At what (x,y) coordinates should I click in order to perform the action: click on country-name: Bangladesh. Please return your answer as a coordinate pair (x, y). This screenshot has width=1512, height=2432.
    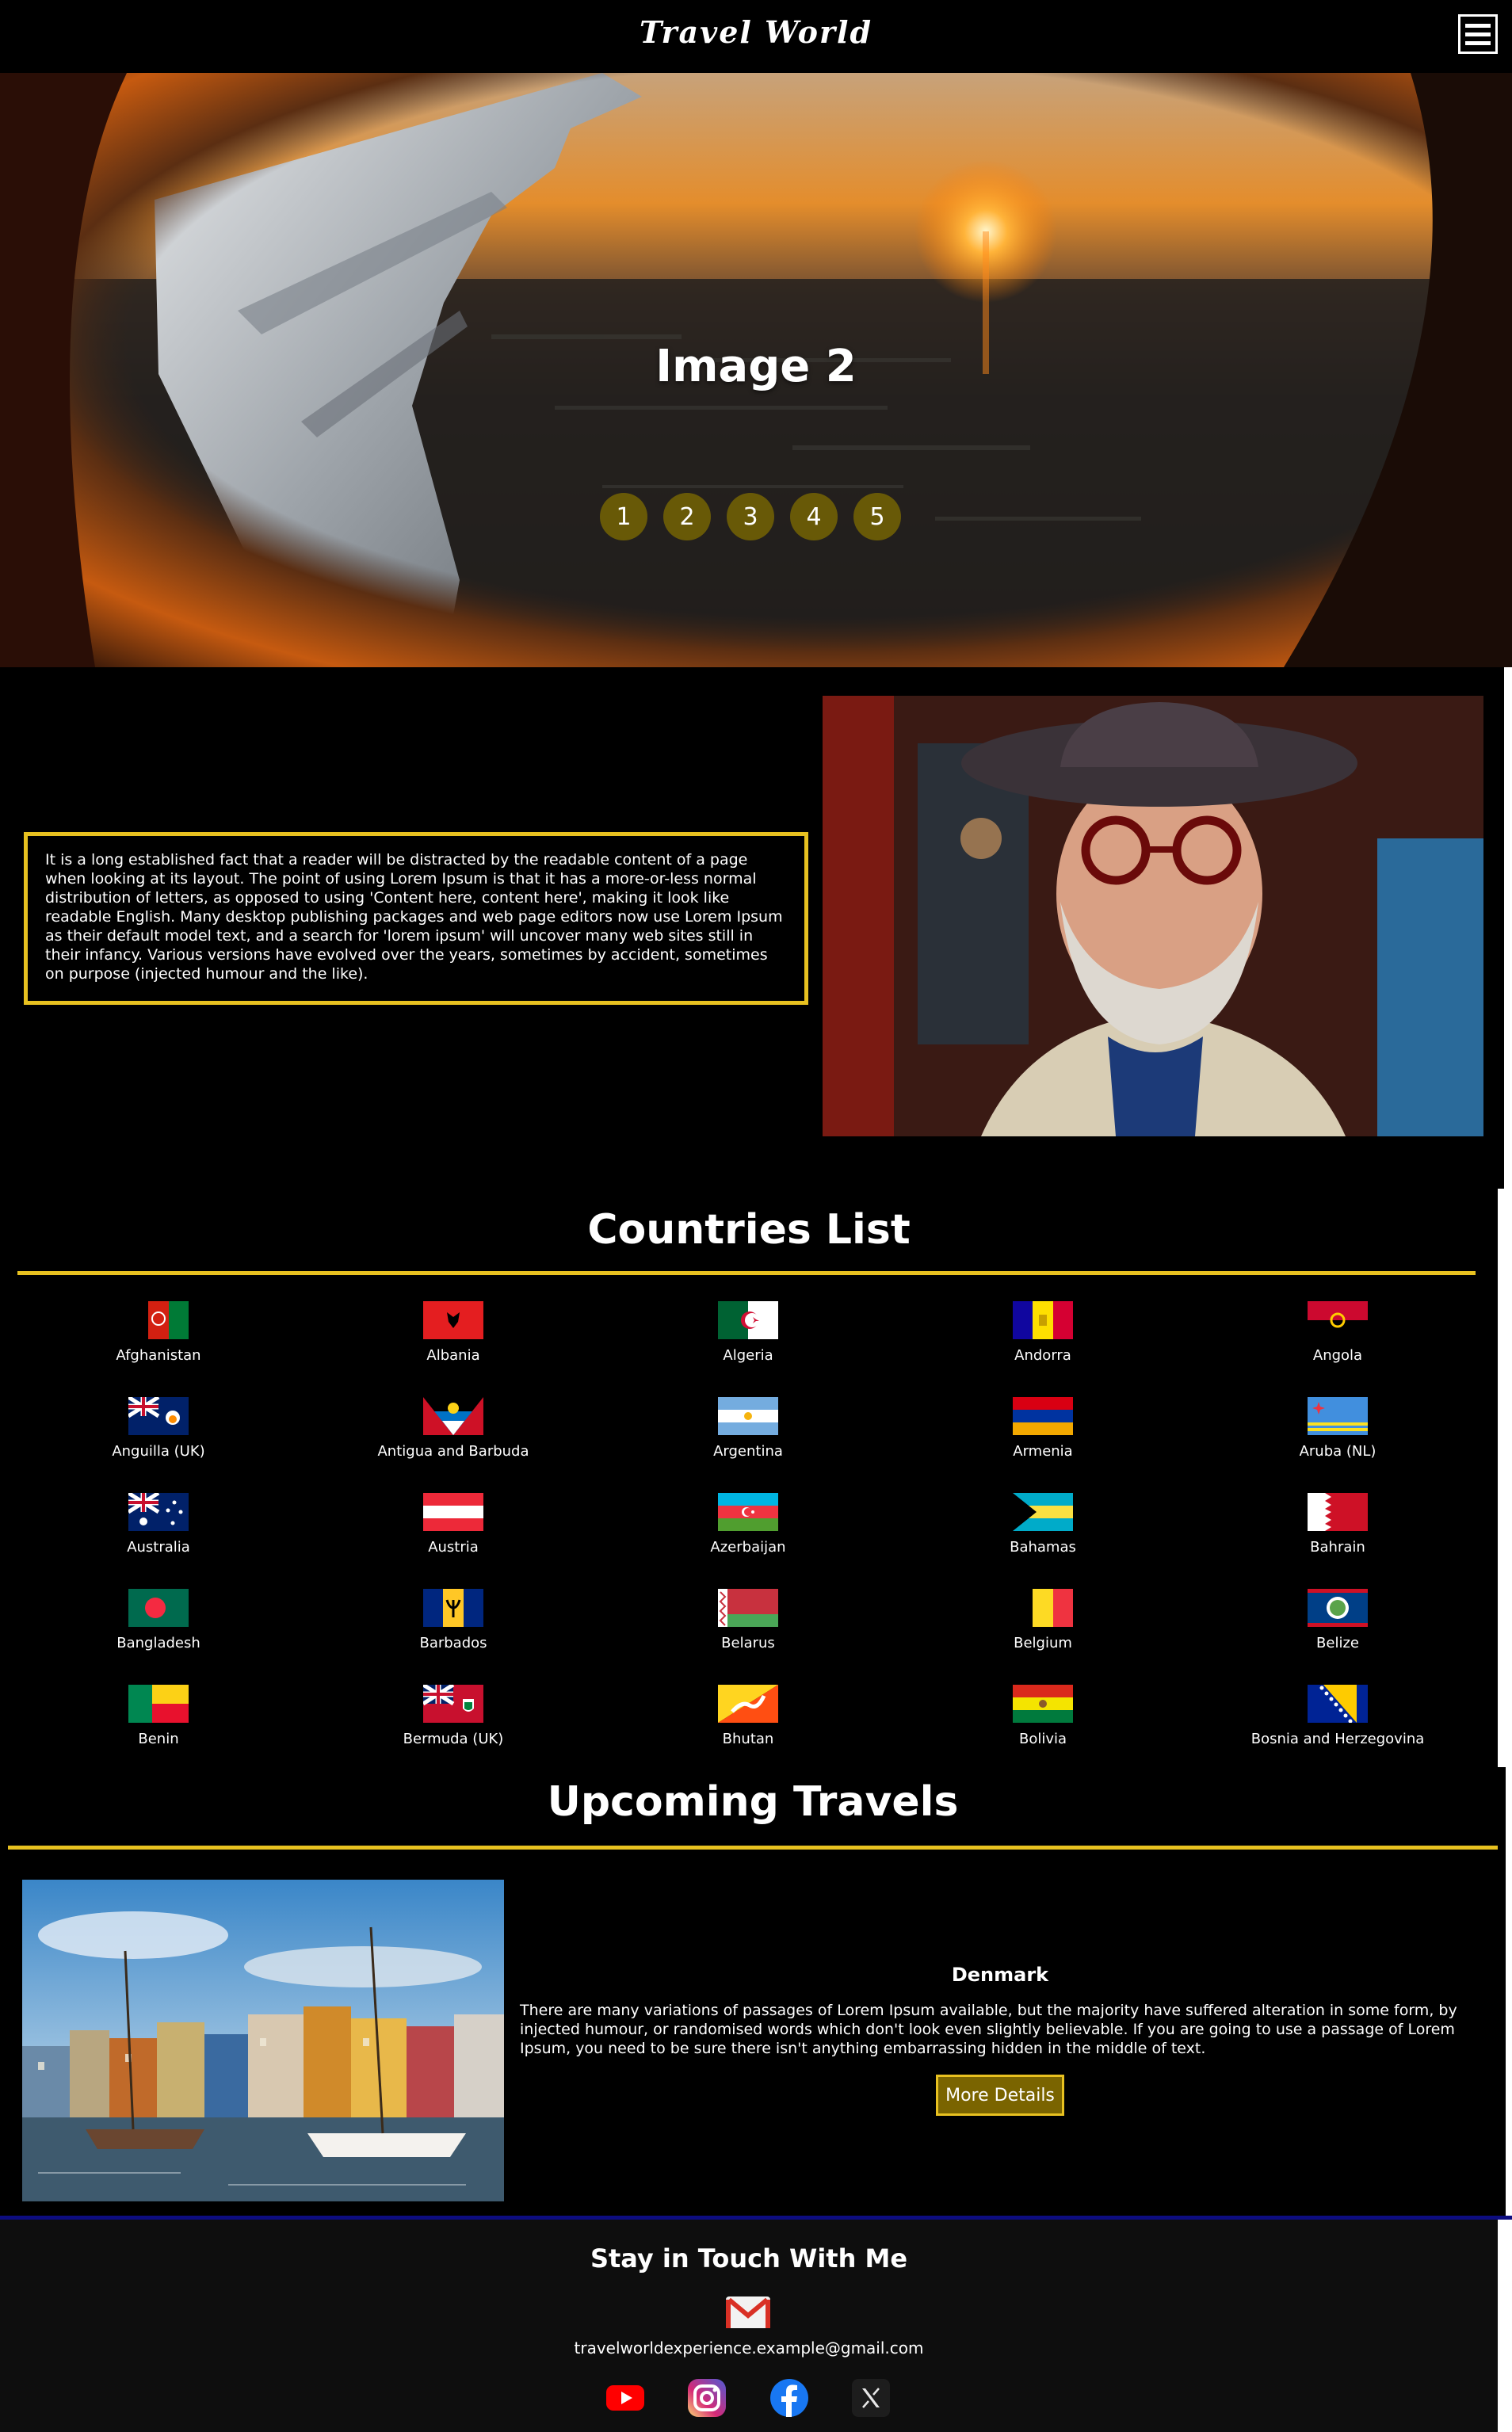
    Looking at the image, I should click on (158, 1643).